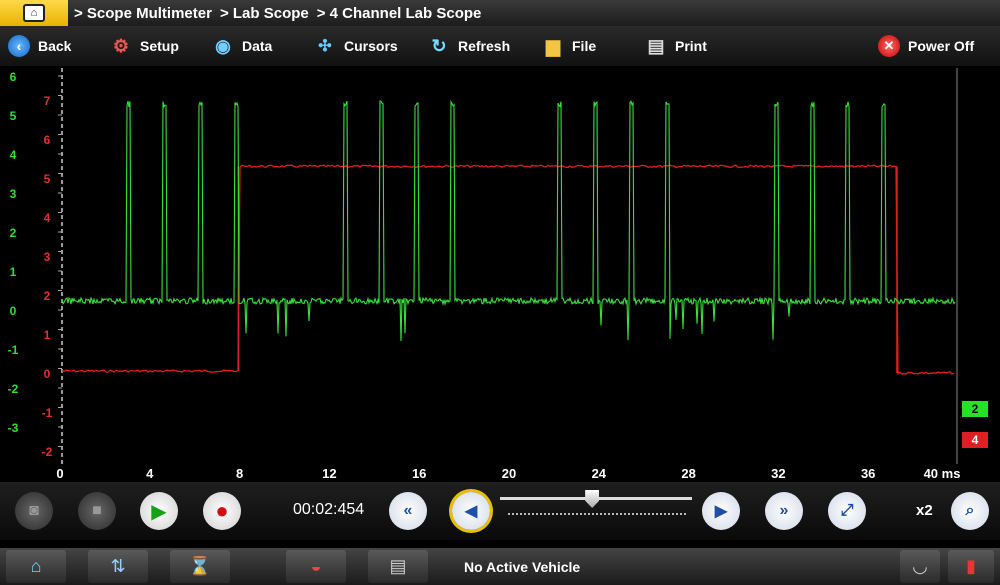 This screenshot has height=585, width=1000. I want to click on time-tick-label: 8, so click(239, 473).